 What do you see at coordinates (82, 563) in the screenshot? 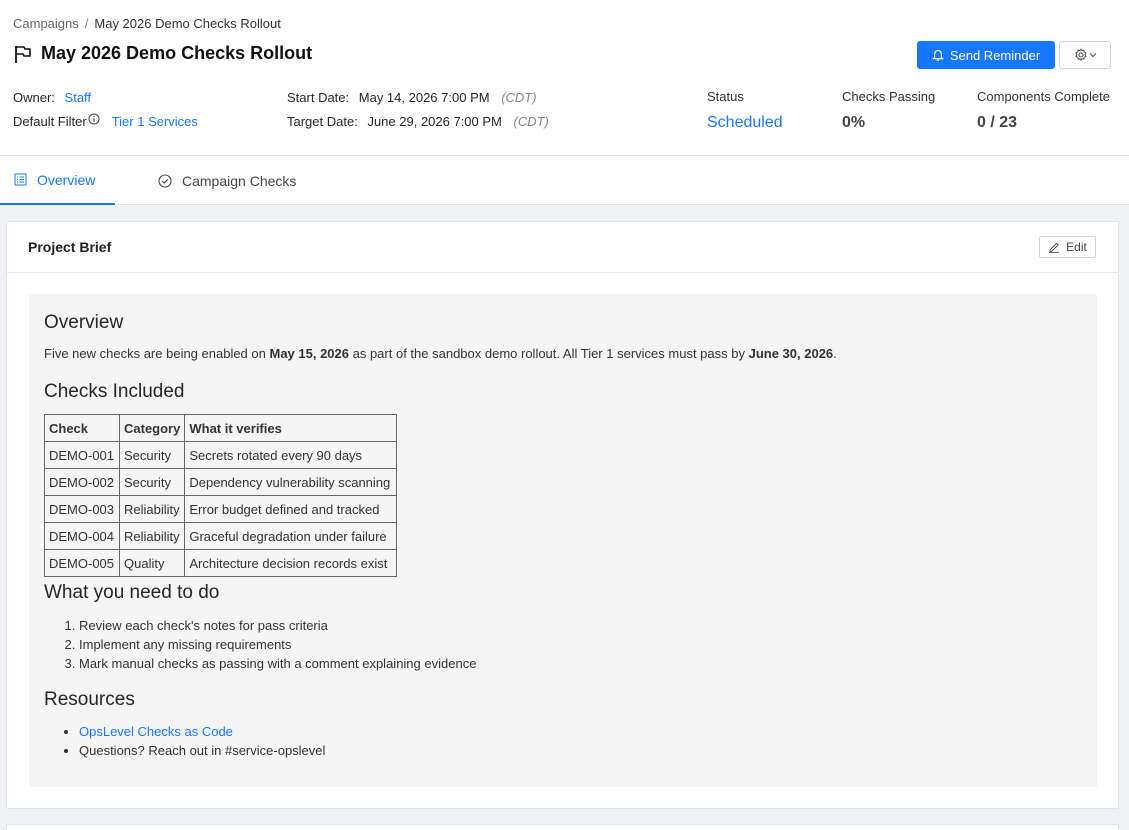
I see `table-cell: DEMO-005` at bounding box center [82, 563].